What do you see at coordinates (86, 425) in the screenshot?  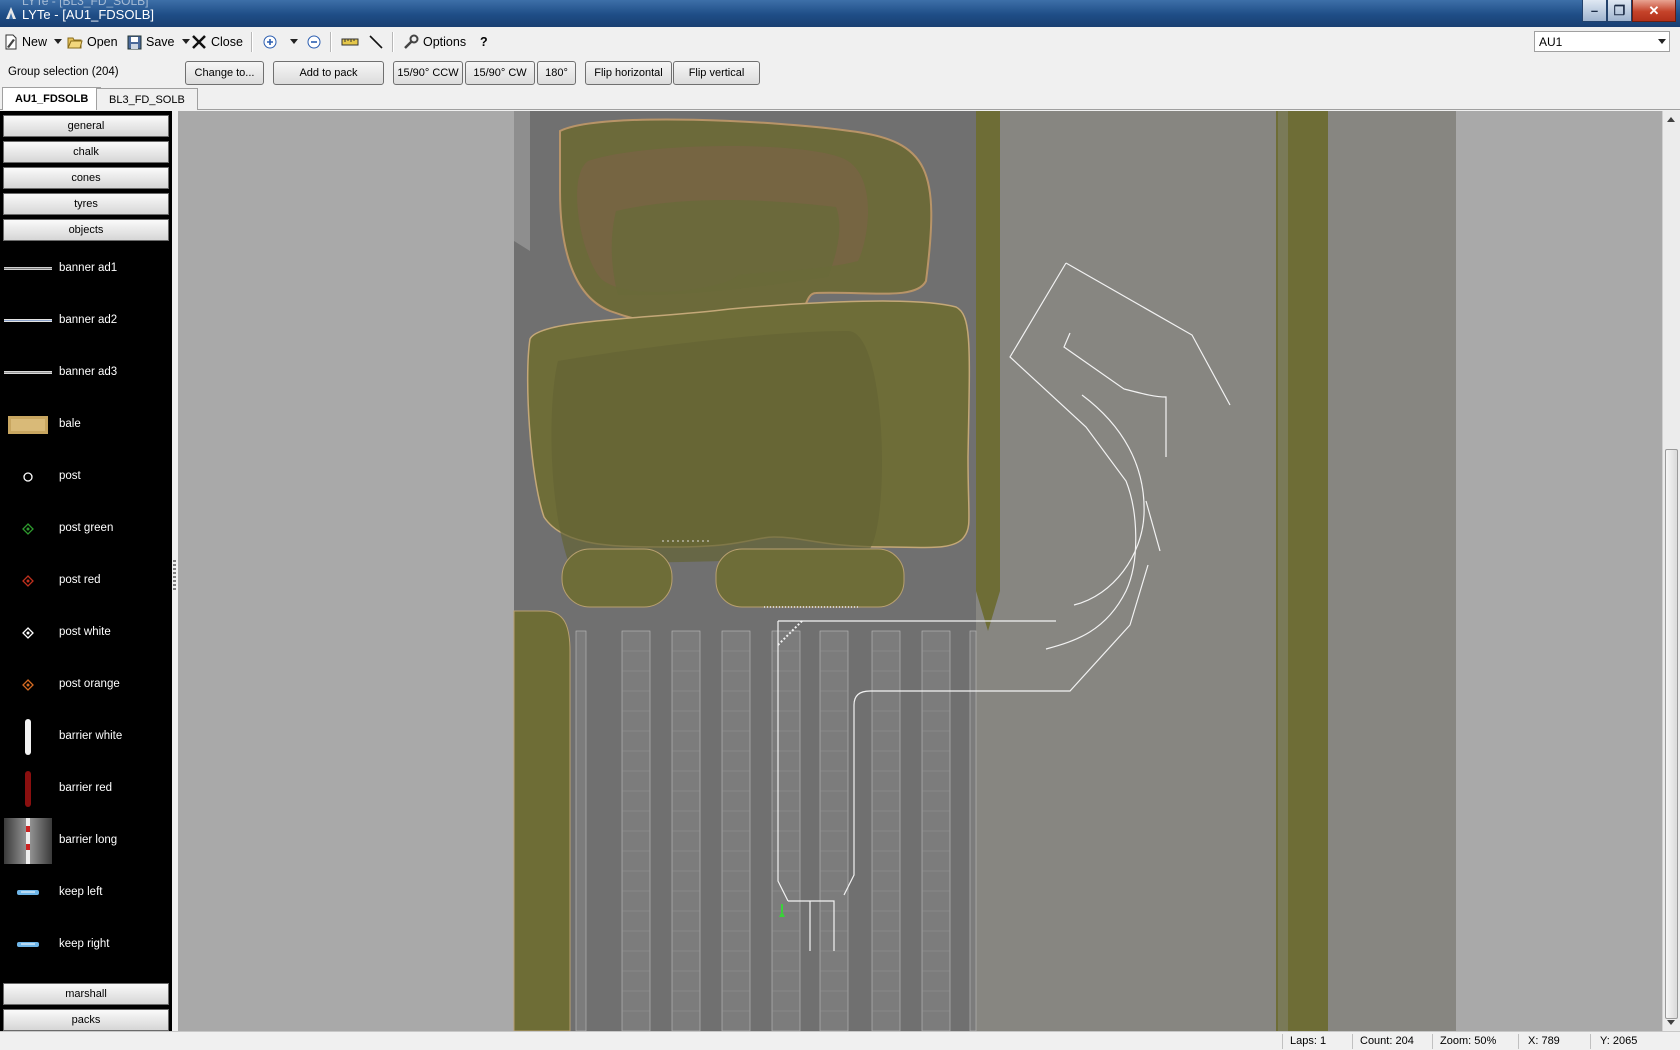 I see `object-item: bale` at bounding box center [86, 425].